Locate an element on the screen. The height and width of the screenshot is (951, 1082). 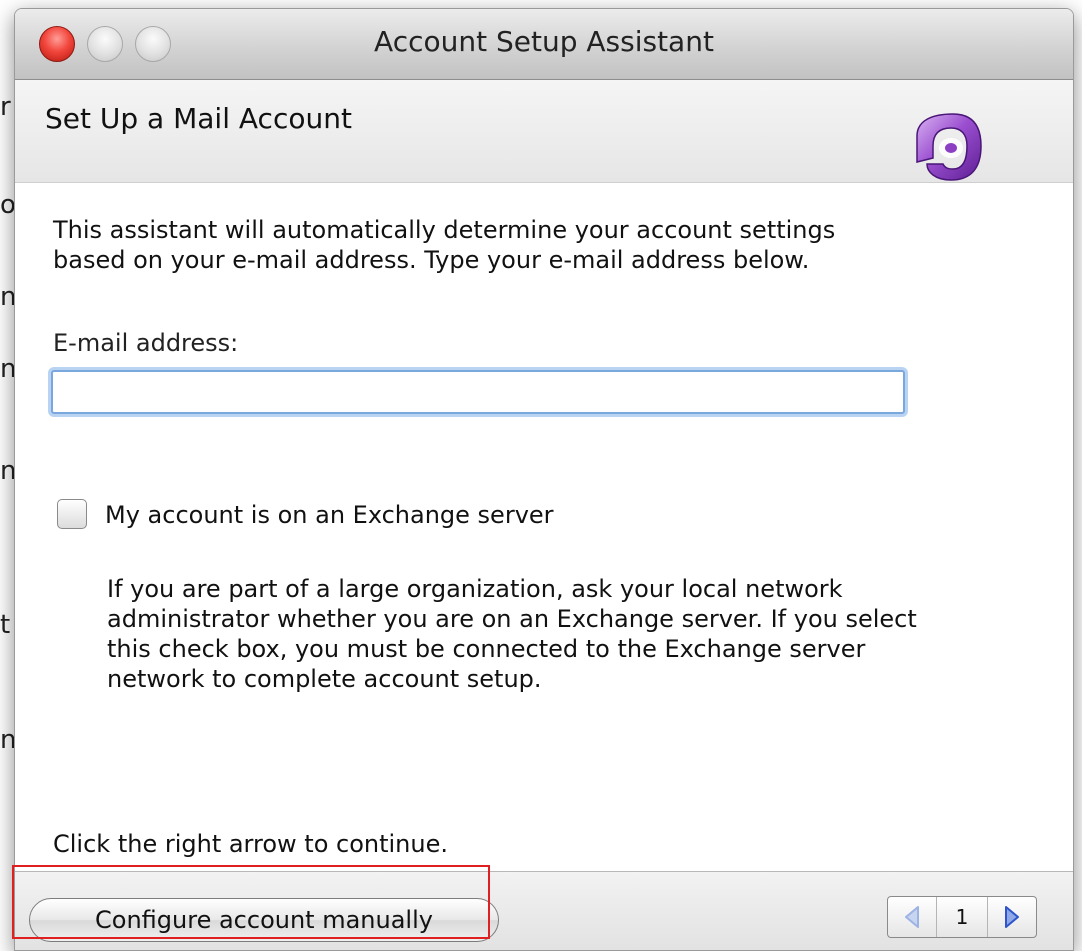
exchange-server-checkbox is located at coordinates (72, 514).